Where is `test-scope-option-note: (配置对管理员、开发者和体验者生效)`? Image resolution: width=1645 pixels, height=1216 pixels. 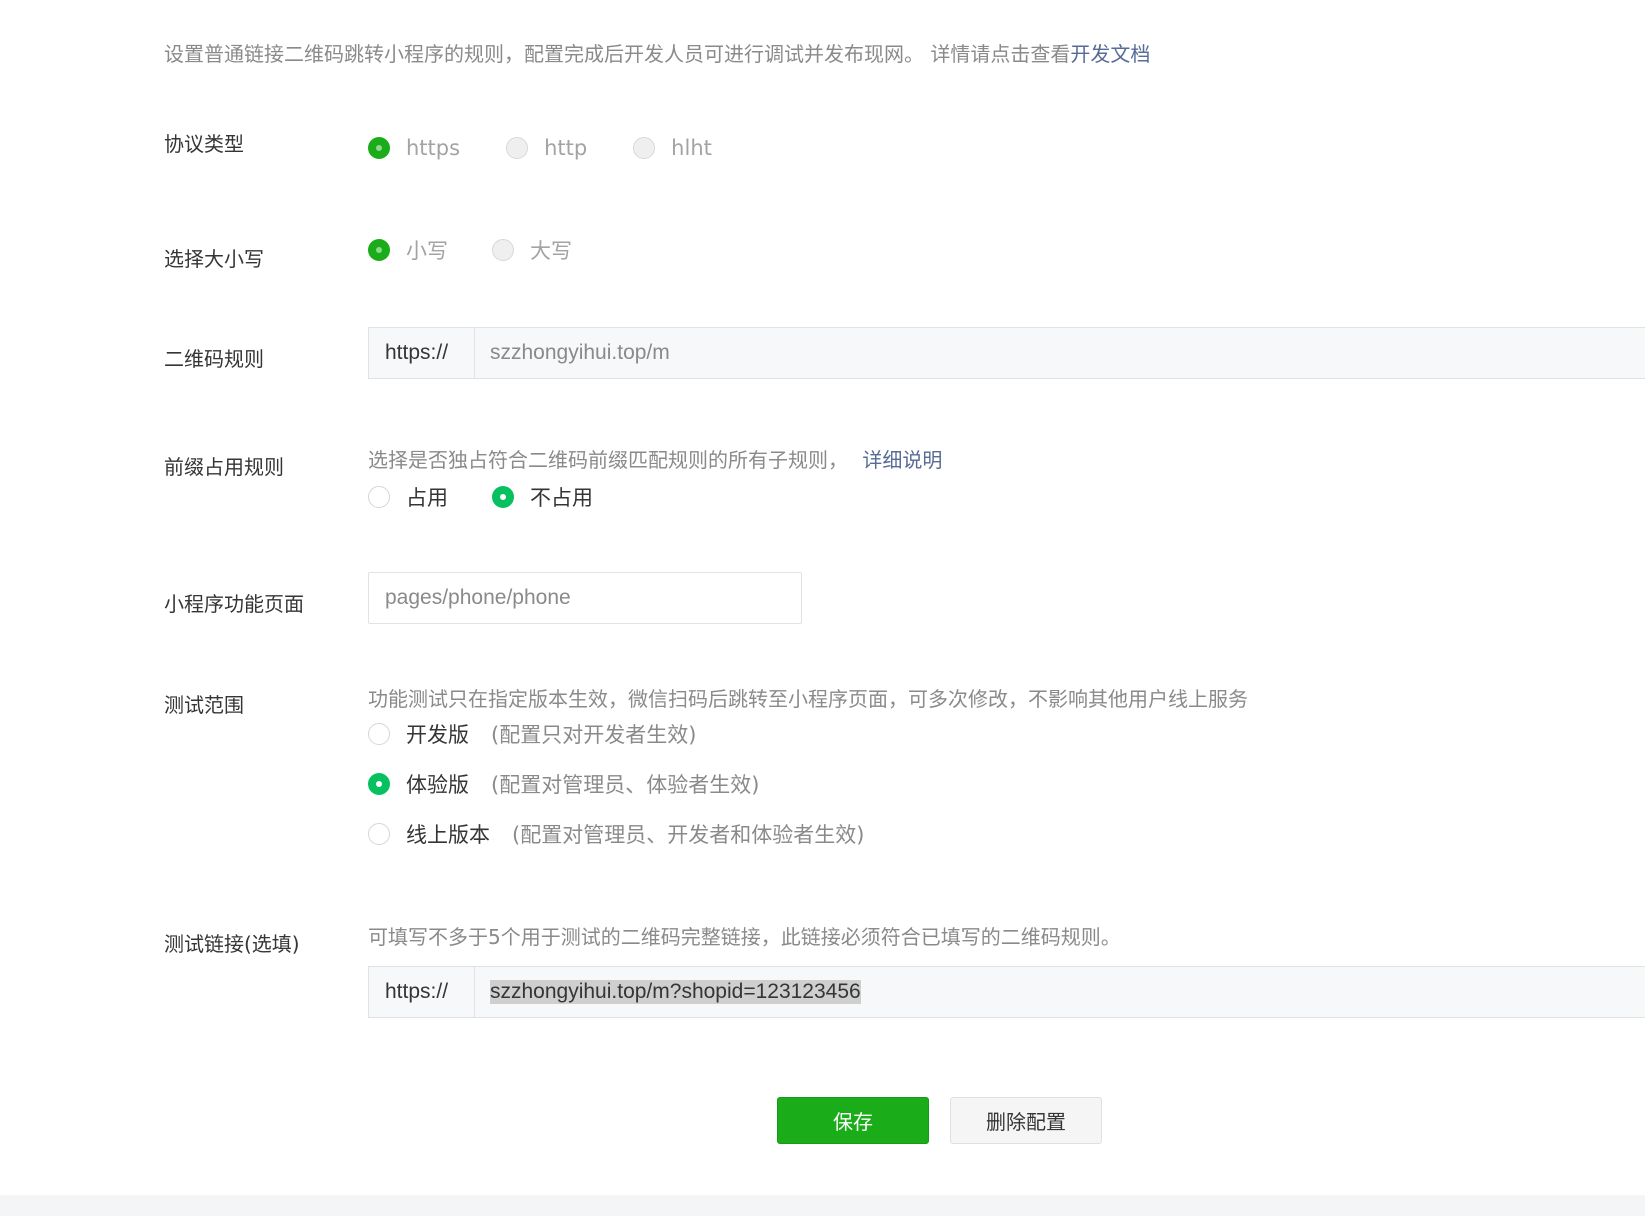 test-scope-option-note: (配置对管理员、开发者和体验者生效) is located at coordinates (688, 835).